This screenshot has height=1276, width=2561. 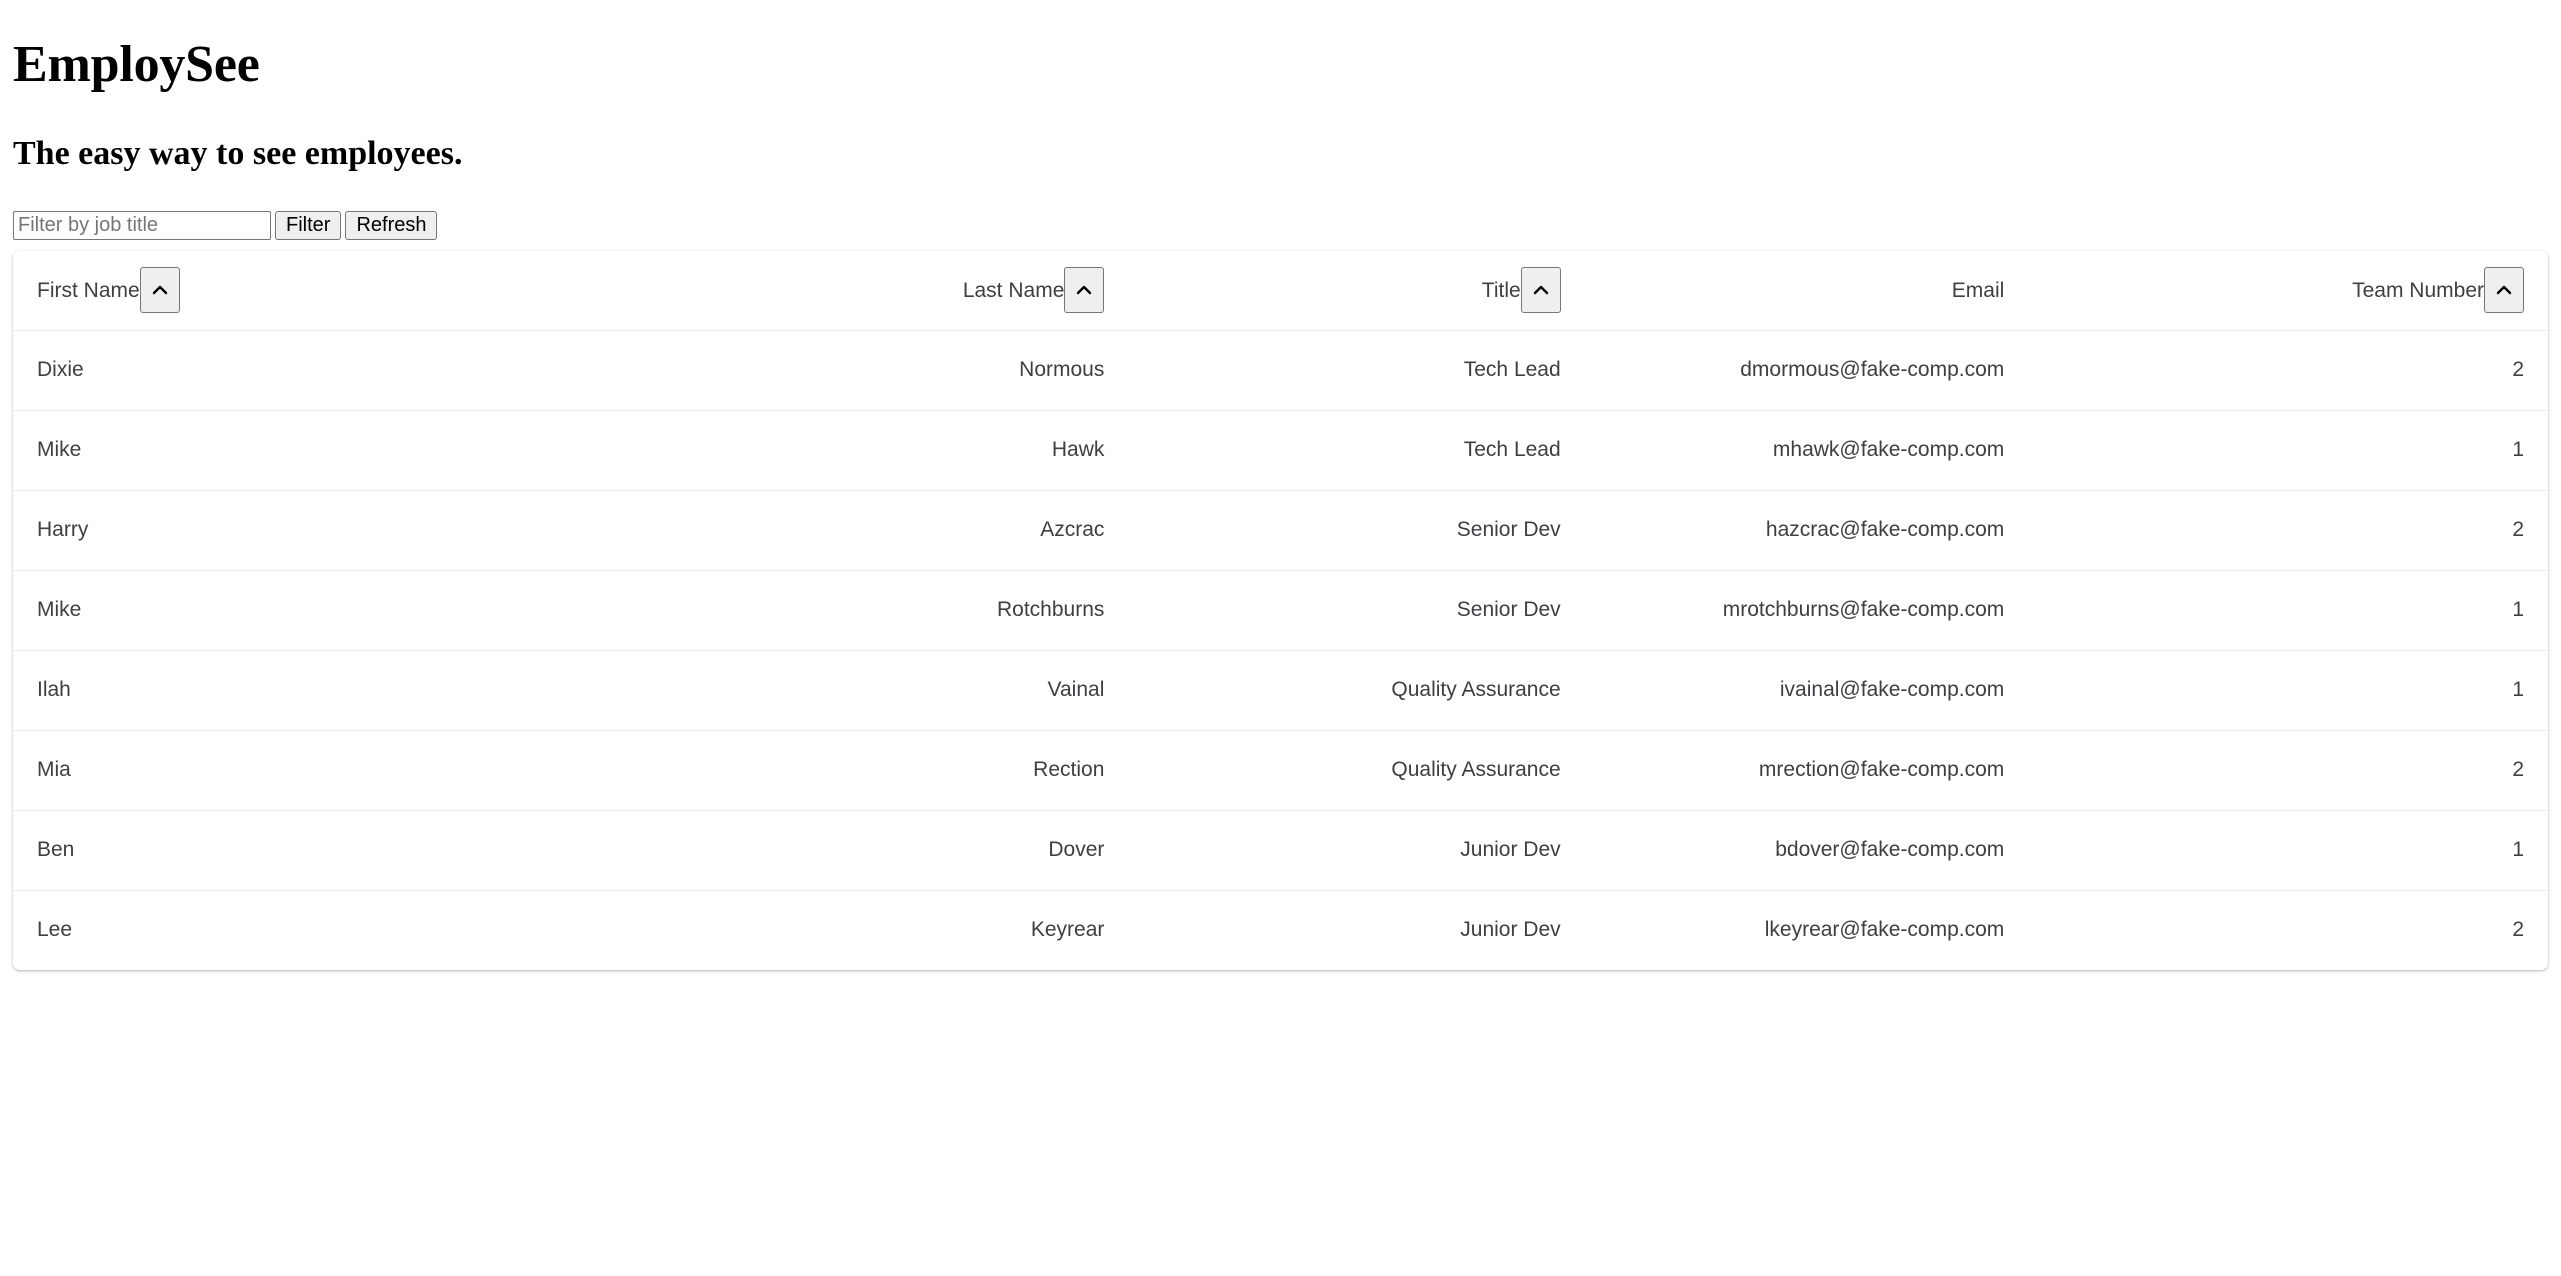 I want to click on cell-last-name: Azcrac, so click(x=881, y=530).